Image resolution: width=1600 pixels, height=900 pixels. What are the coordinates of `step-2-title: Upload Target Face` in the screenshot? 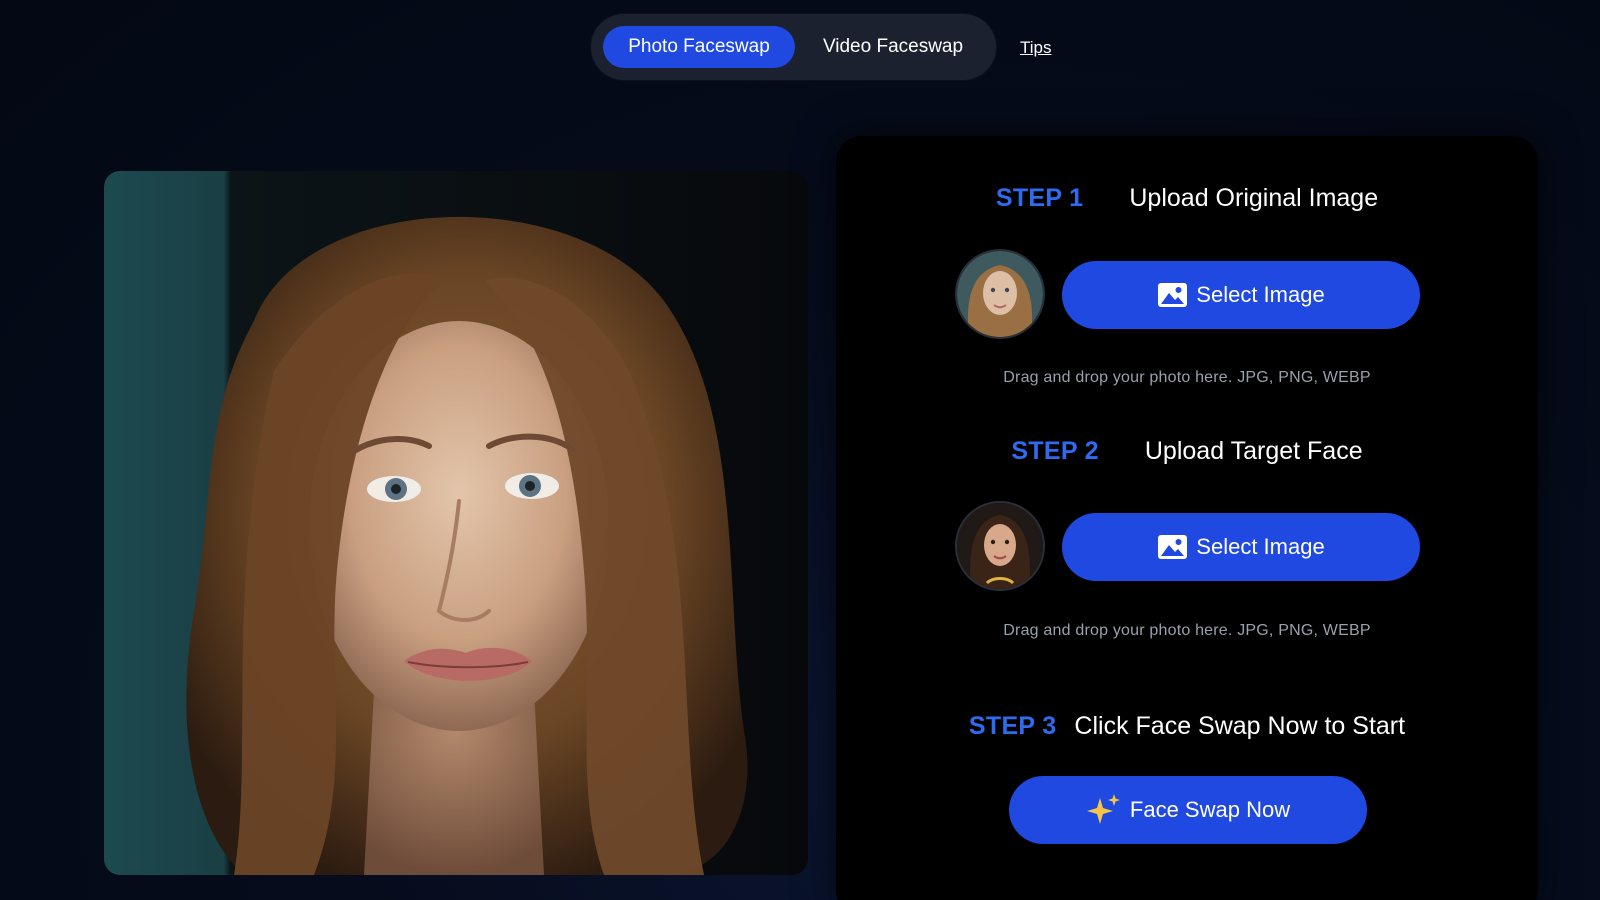 It's located at (1253, 451).